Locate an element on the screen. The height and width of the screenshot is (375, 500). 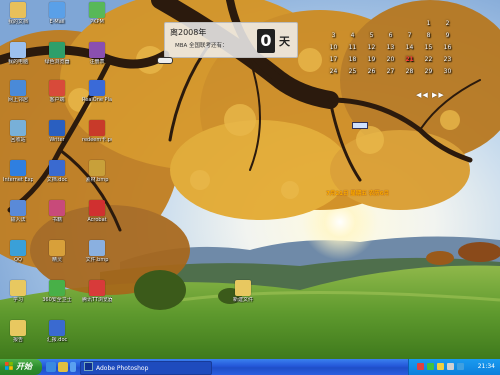
tray-antivirus-icon is located at coordinates (420, 366).